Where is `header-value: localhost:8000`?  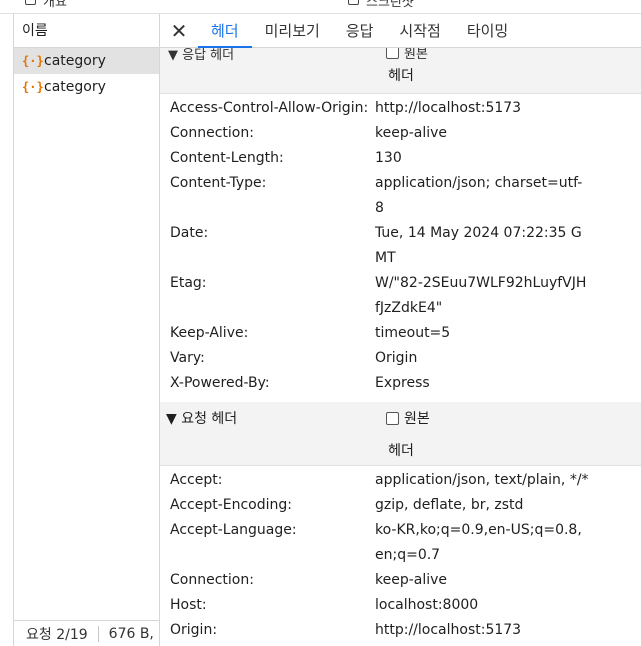 header-value: localhost:8000 is located at coordinates (427, 605).